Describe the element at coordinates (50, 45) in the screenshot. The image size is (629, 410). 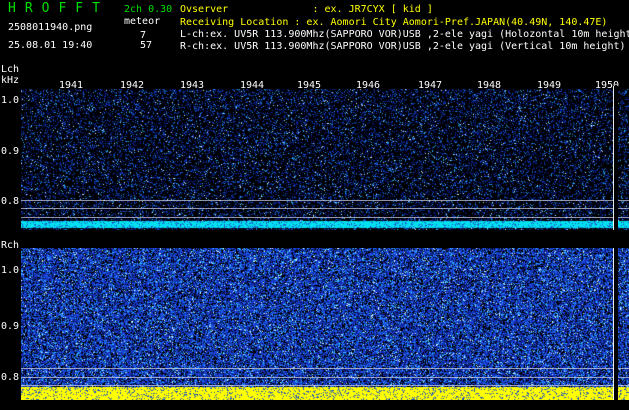
I see `datetime-label: 25.08.01 19:40` at that location.